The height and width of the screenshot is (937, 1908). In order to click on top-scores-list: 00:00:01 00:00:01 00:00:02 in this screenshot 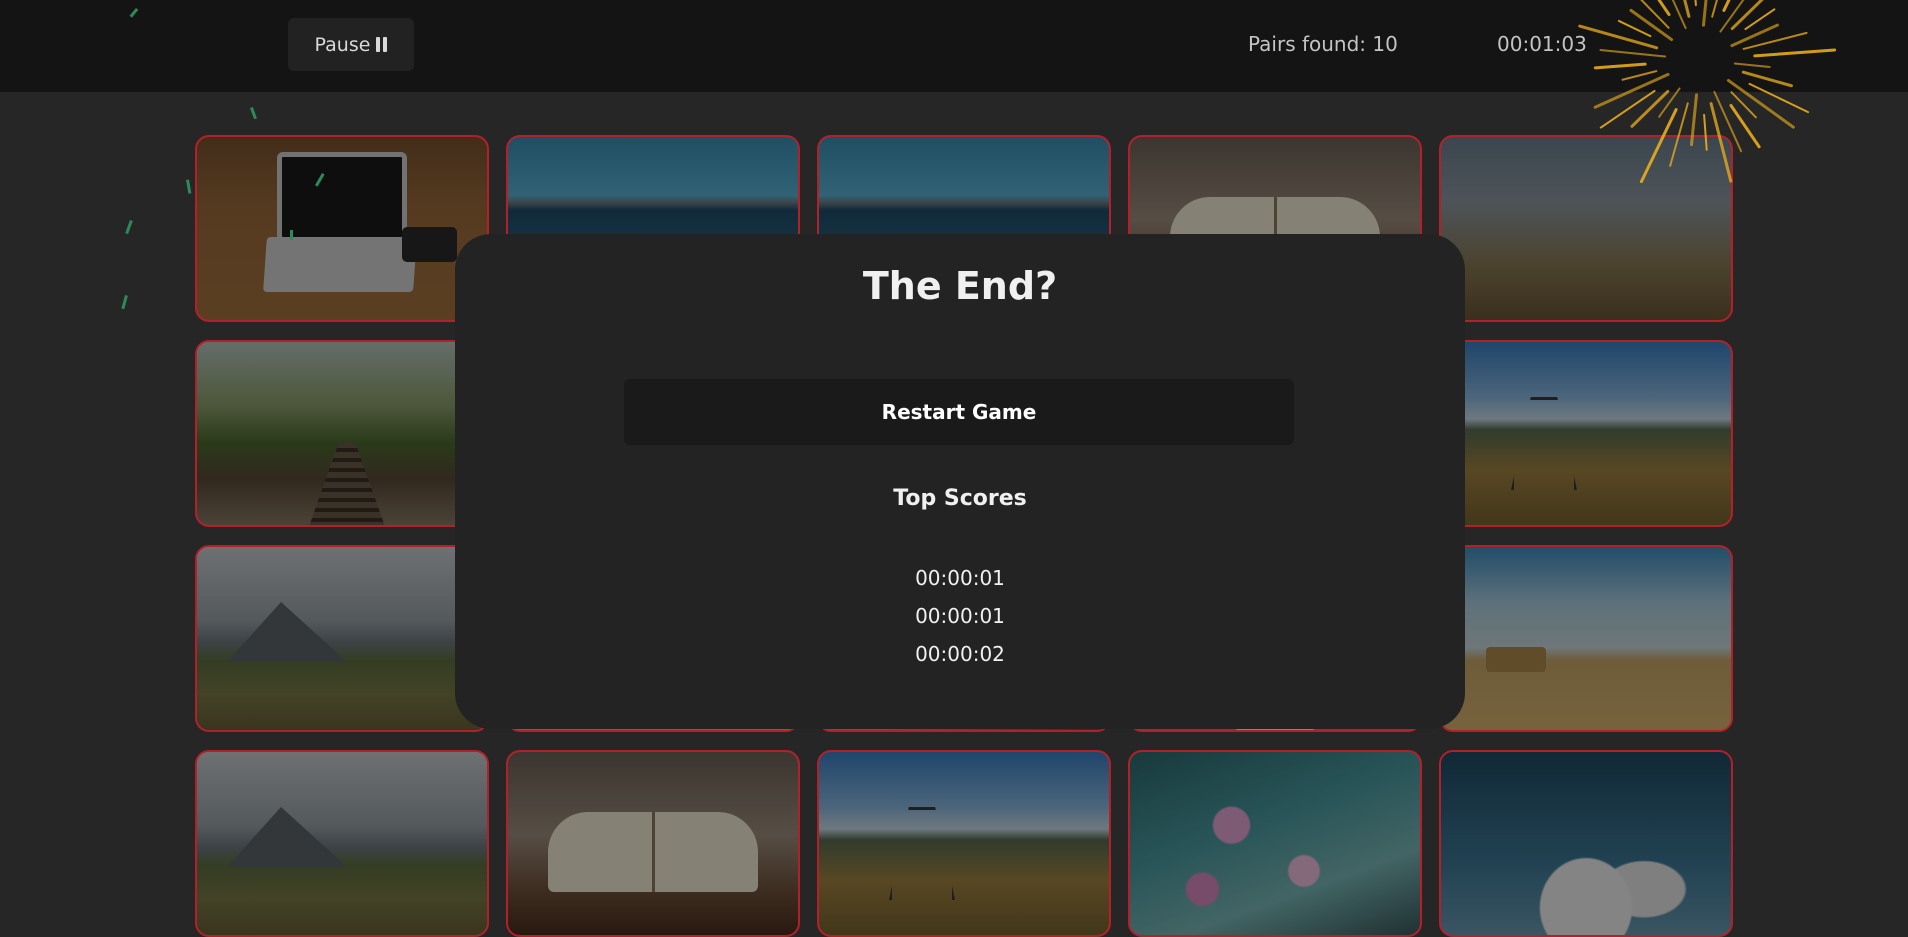, I will do `click(960, 616)`.